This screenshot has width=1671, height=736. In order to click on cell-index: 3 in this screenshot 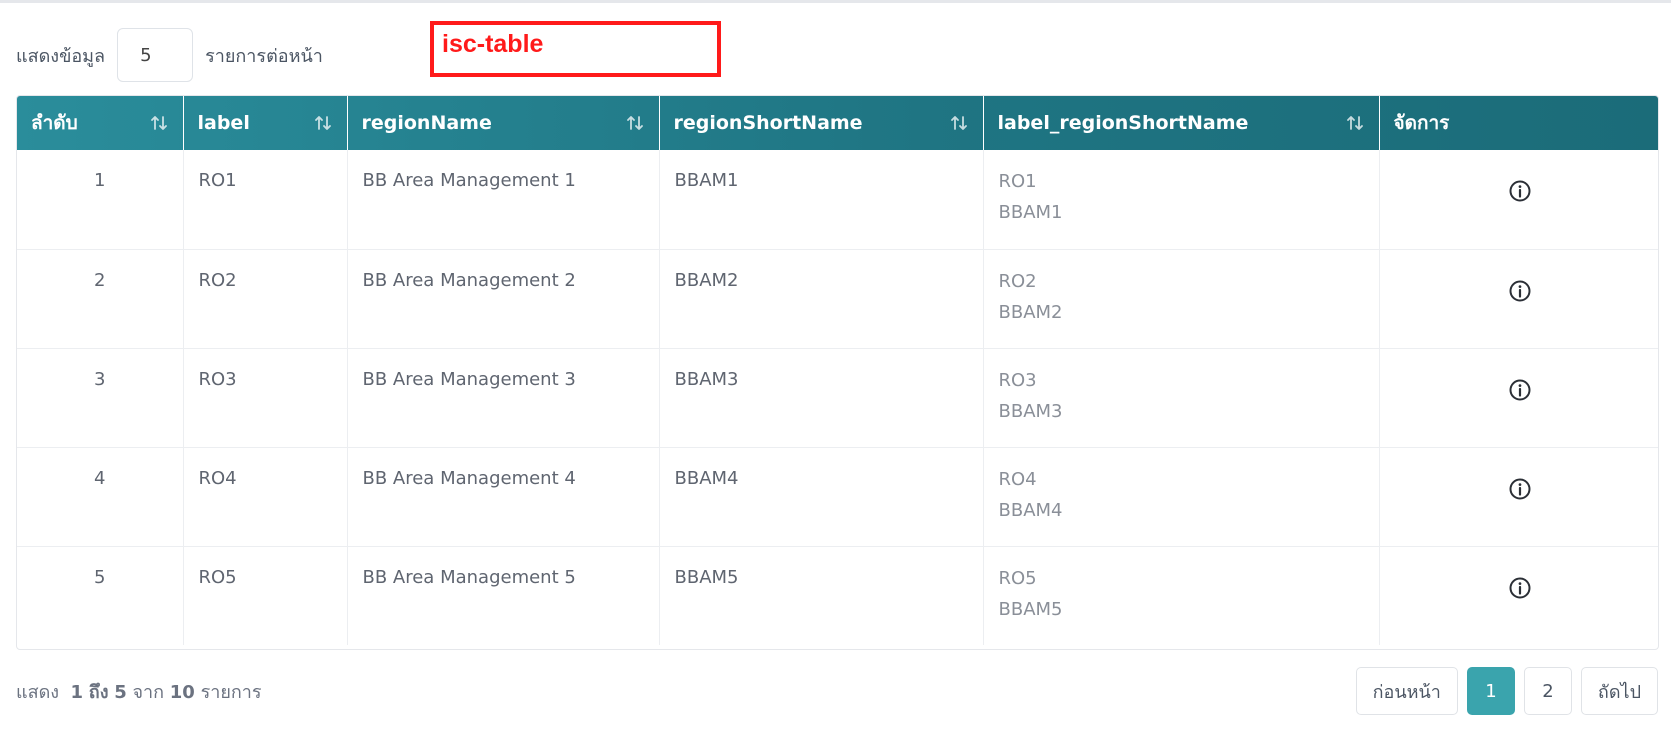, I will do `click(100, 398)`.